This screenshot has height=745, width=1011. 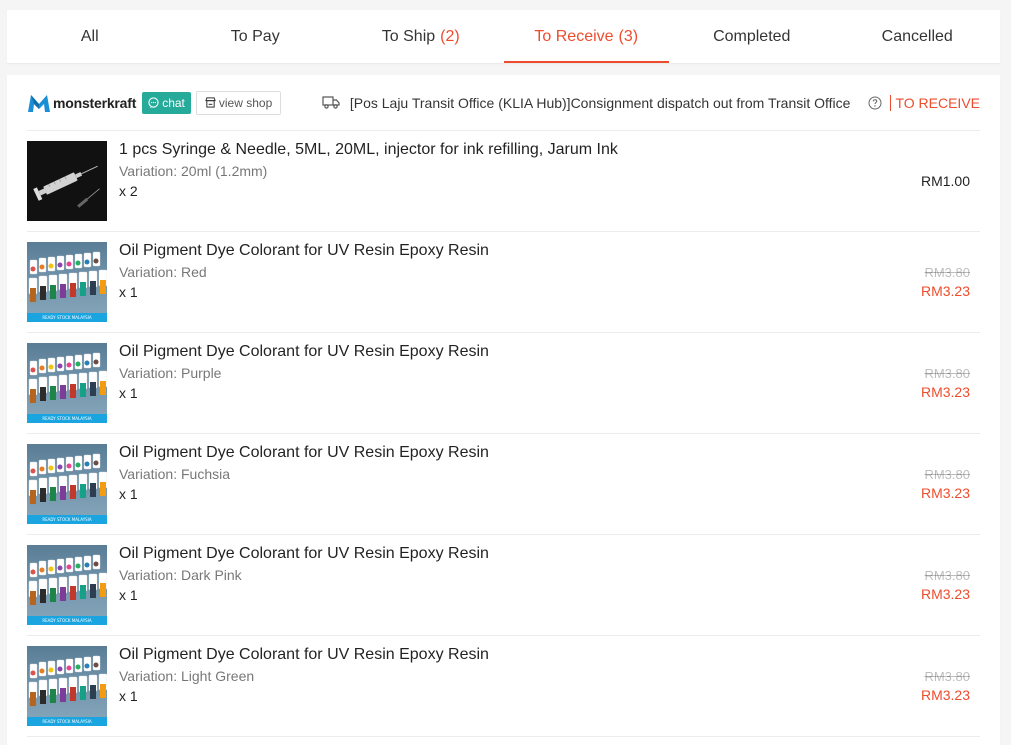 I want to click on shop-name: monsterkraft, so click(x=95, y=102).